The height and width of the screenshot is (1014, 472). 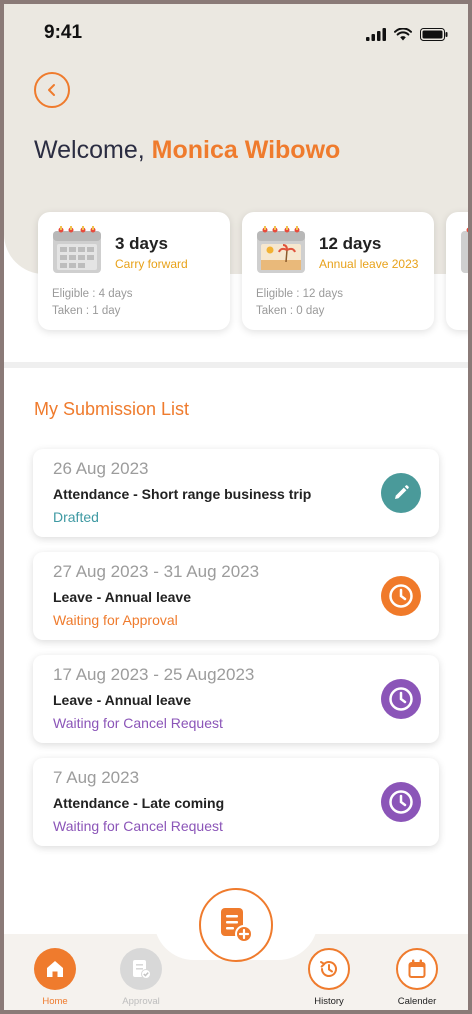 What do you see at coordinates (417, 1001) in the screenshot?
I see `nav-calendar-label: Calender` at bounding box center [417, 1001].